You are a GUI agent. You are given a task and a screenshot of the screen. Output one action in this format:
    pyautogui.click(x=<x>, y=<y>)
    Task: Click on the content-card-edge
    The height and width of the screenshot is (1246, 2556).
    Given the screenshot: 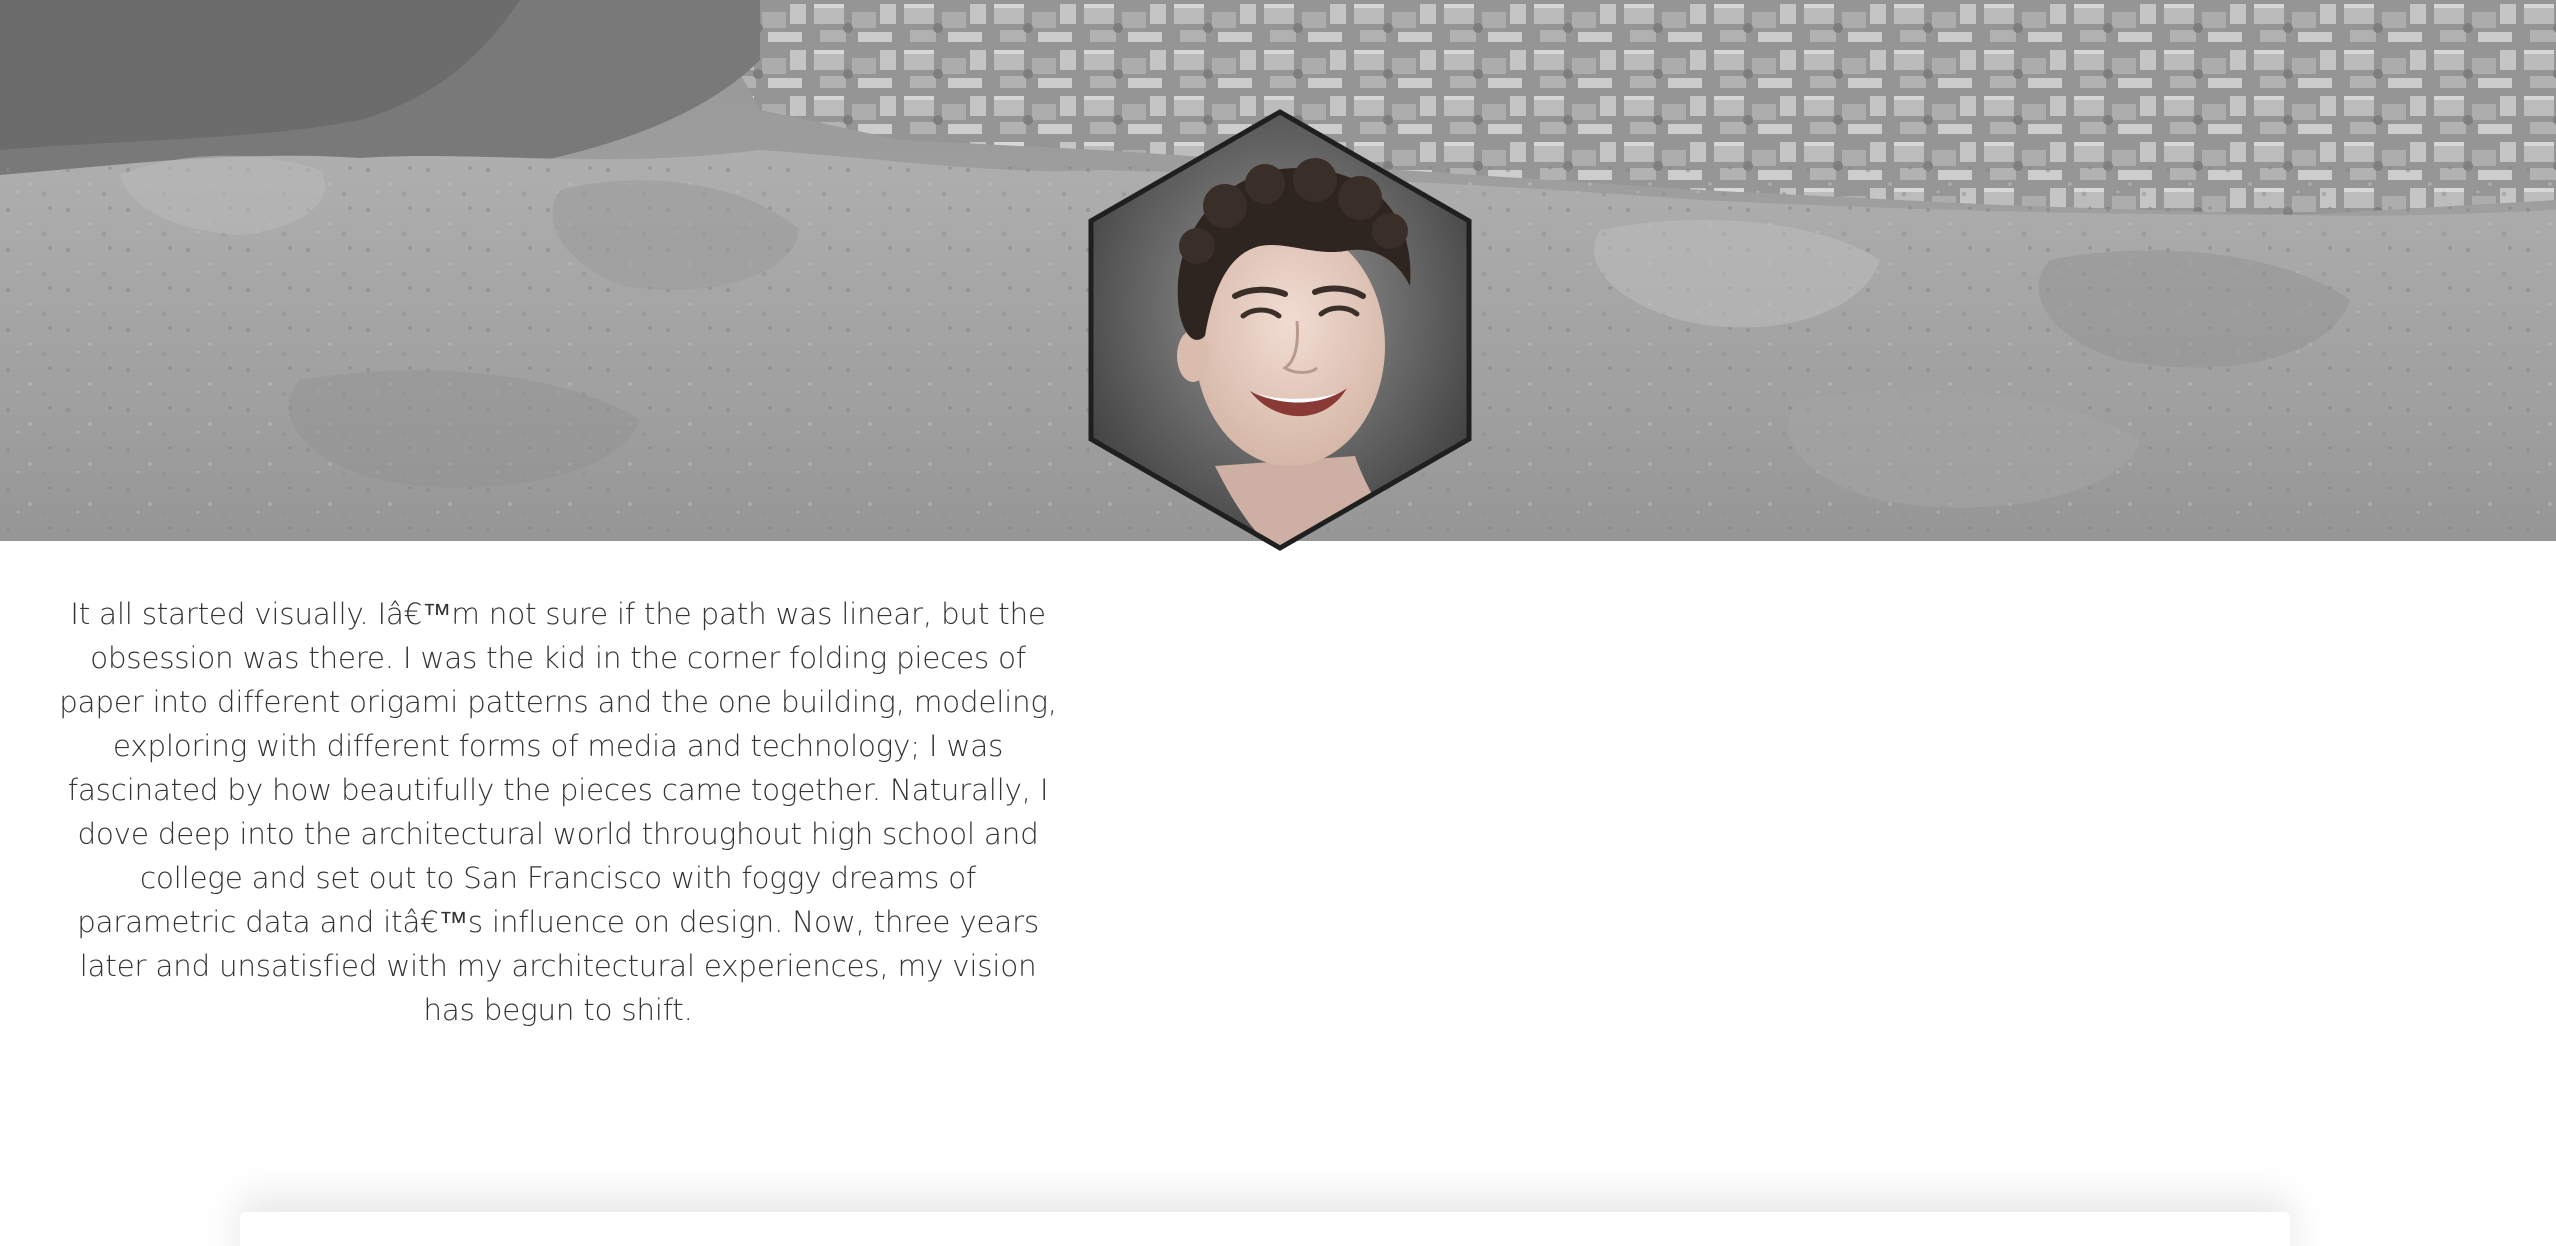 What is the action you would take?
    pyautogui.click(x=1265, y=1229)
    